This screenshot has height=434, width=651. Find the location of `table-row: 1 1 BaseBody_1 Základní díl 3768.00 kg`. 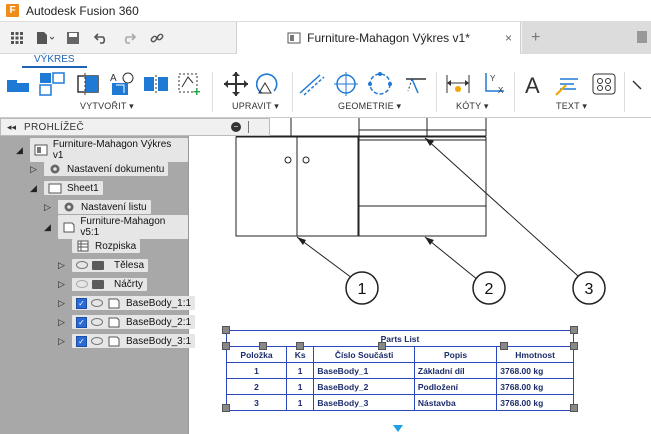

table-row: 1 1 BaseBody_1 Základní díl 3768.00 kg is located at coordinates (400, 370).